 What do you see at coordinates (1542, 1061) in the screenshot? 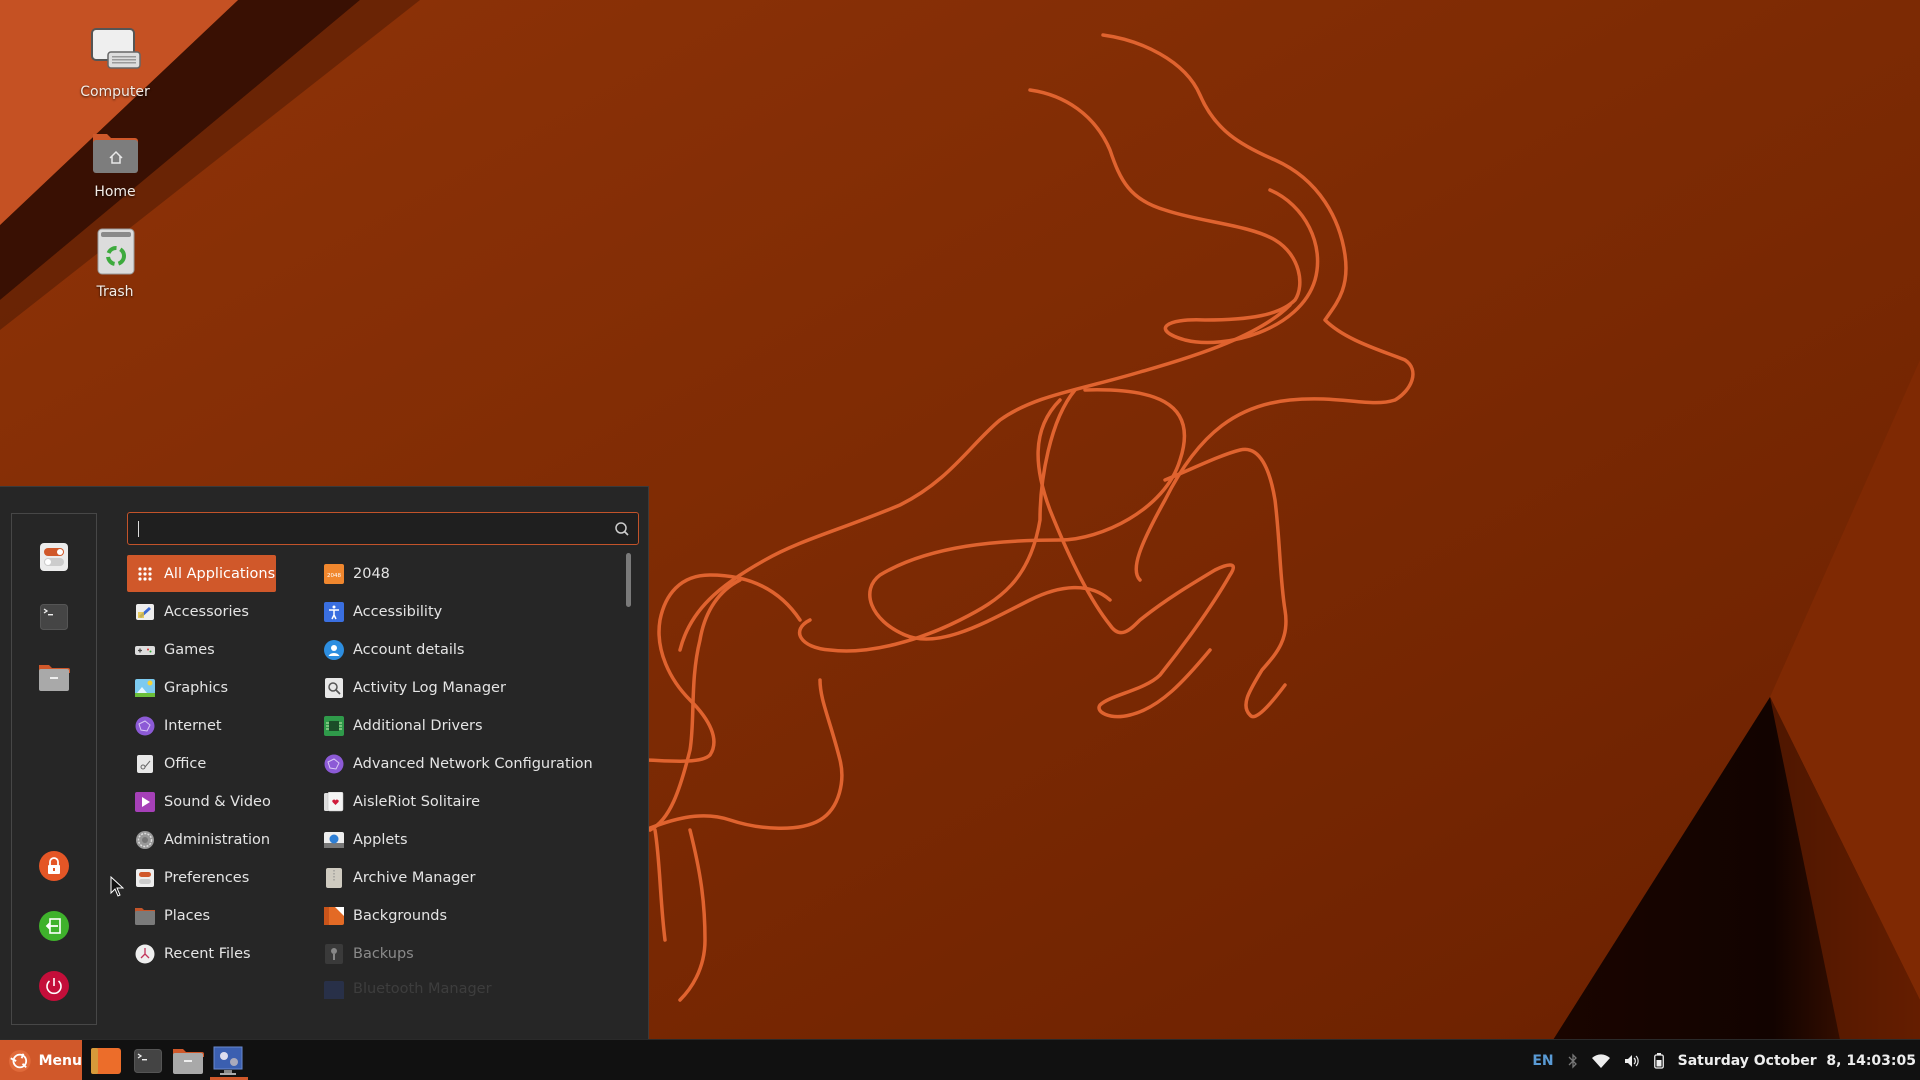
I see `keyboard-layout-indicator: EN` at bounding box center [1542, 1061].